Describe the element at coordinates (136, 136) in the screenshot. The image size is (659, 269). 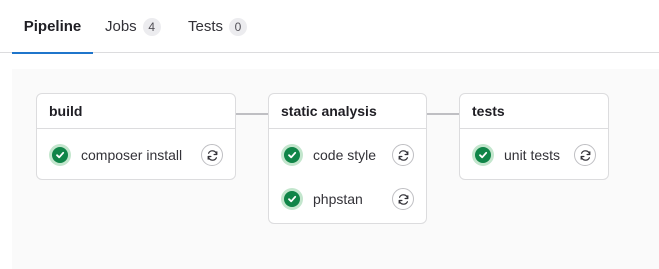
I see `stage-build: build composer install` at that location.